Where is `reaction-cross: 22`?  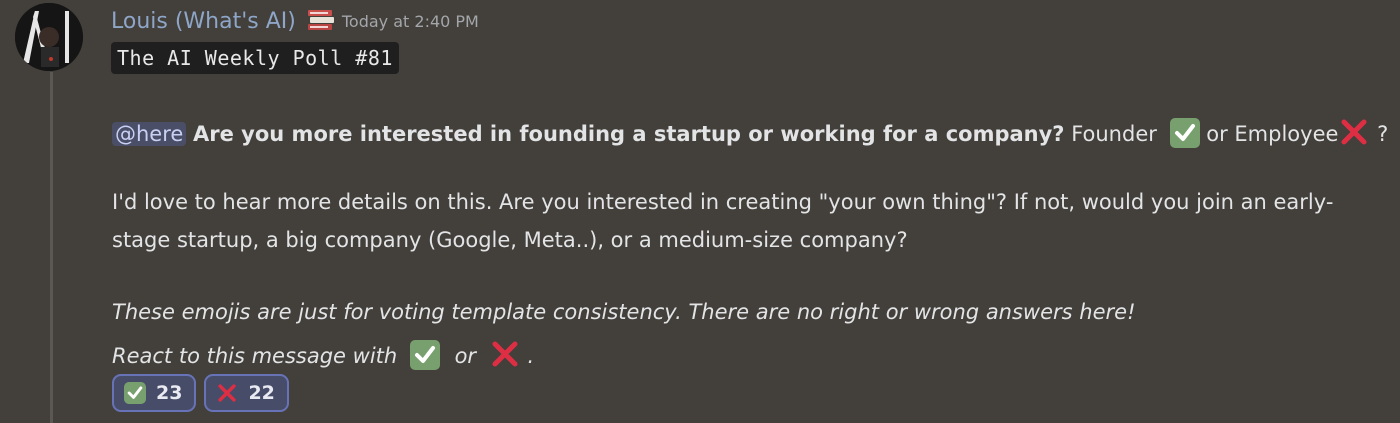
reaction-cross: 22 is located at coordinates (246, 393).